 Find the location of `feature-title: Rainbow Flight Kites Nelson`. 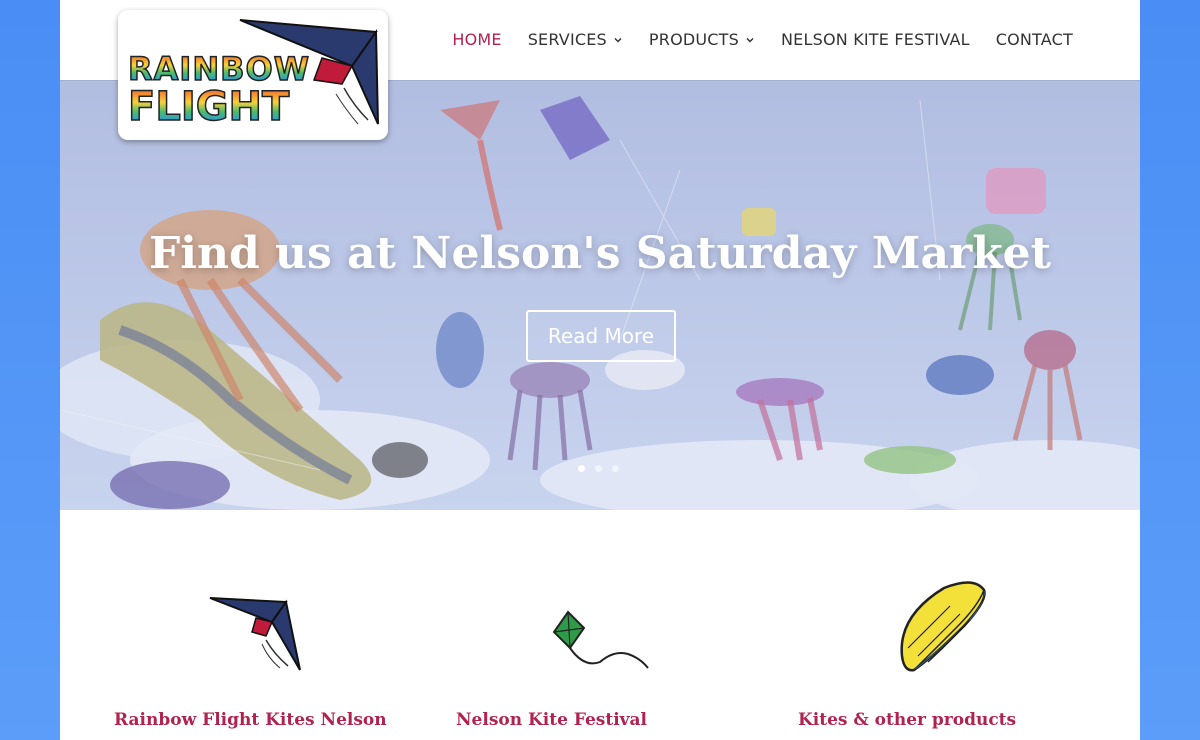

feature-title: Rainbow Flight Kites Nelson is located at coordinates (250, 720).